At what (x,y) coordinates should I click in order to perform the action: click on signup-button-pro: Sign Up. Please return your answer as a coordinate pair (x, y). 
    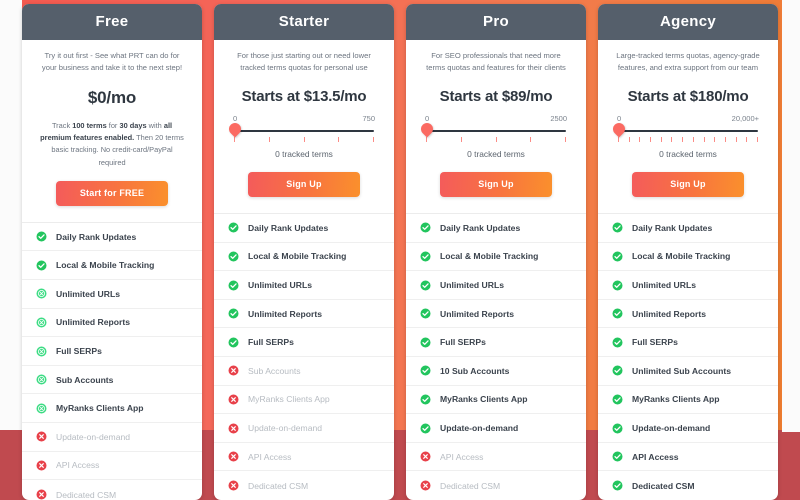
    Looking at the image, I should click on (496, 184).